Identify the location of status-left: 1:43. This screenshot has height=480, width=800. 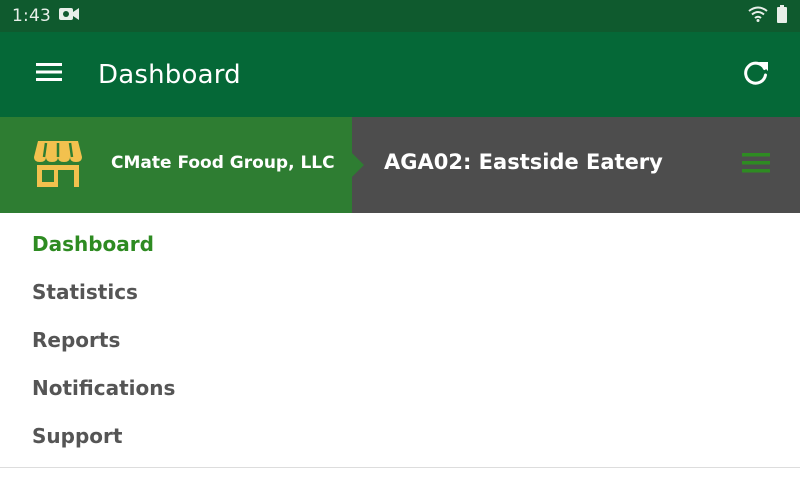
(45, 16).